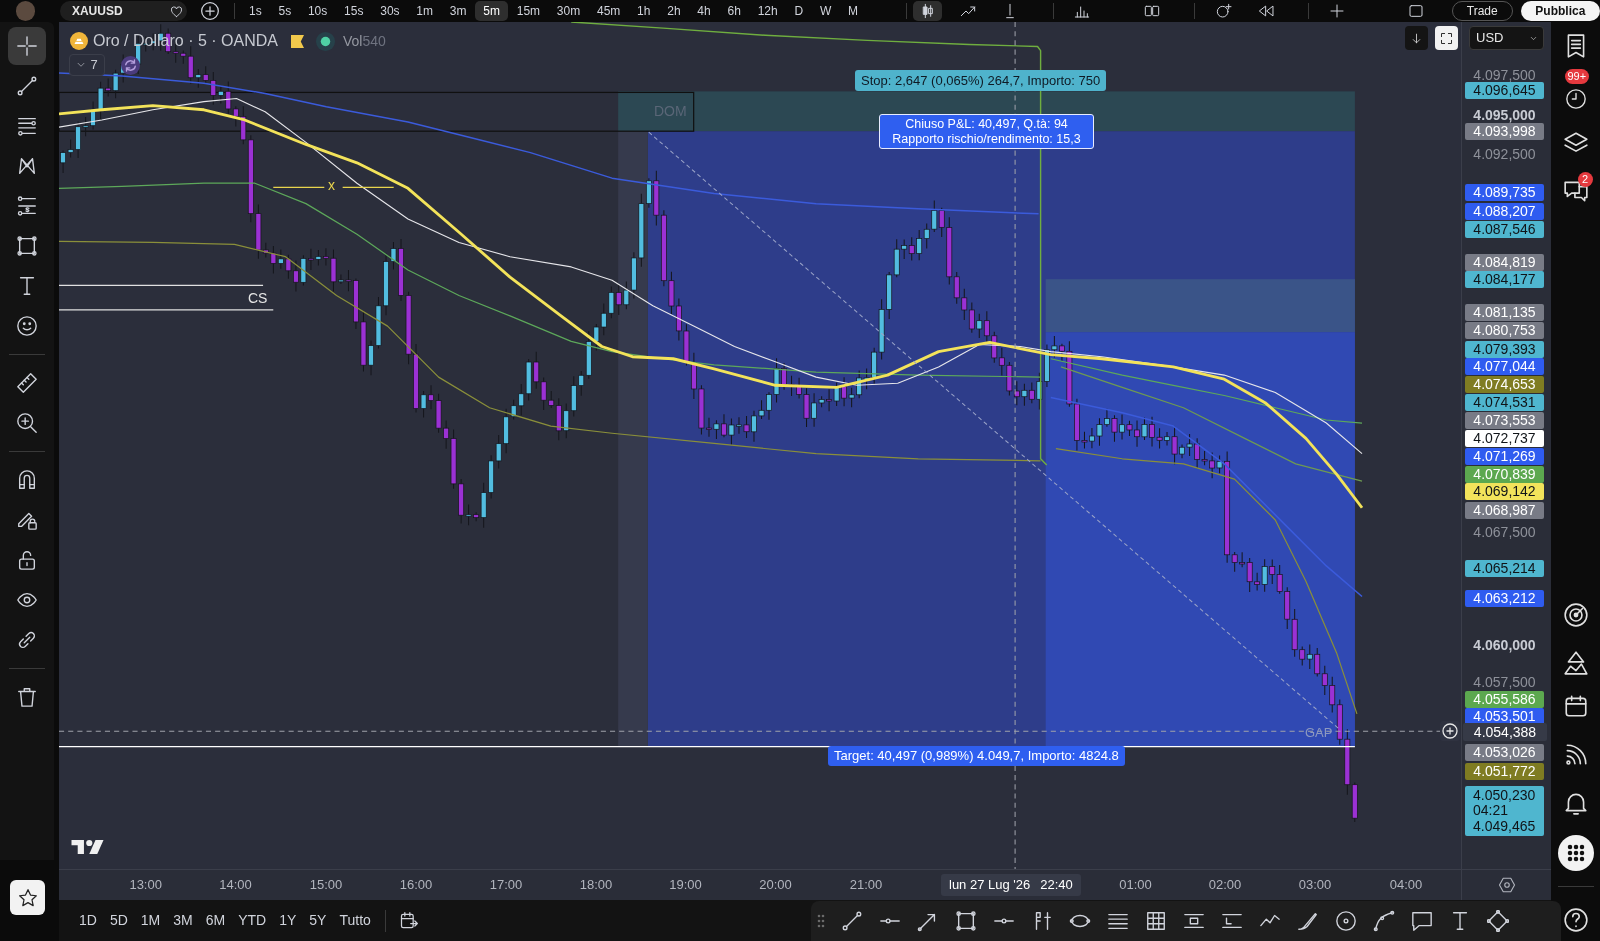 This screenshot has height=941, width=1600. Describe the element at coordinates (768, 11) in the screenshot. I see `timeframe-tab: 12h` at that location.